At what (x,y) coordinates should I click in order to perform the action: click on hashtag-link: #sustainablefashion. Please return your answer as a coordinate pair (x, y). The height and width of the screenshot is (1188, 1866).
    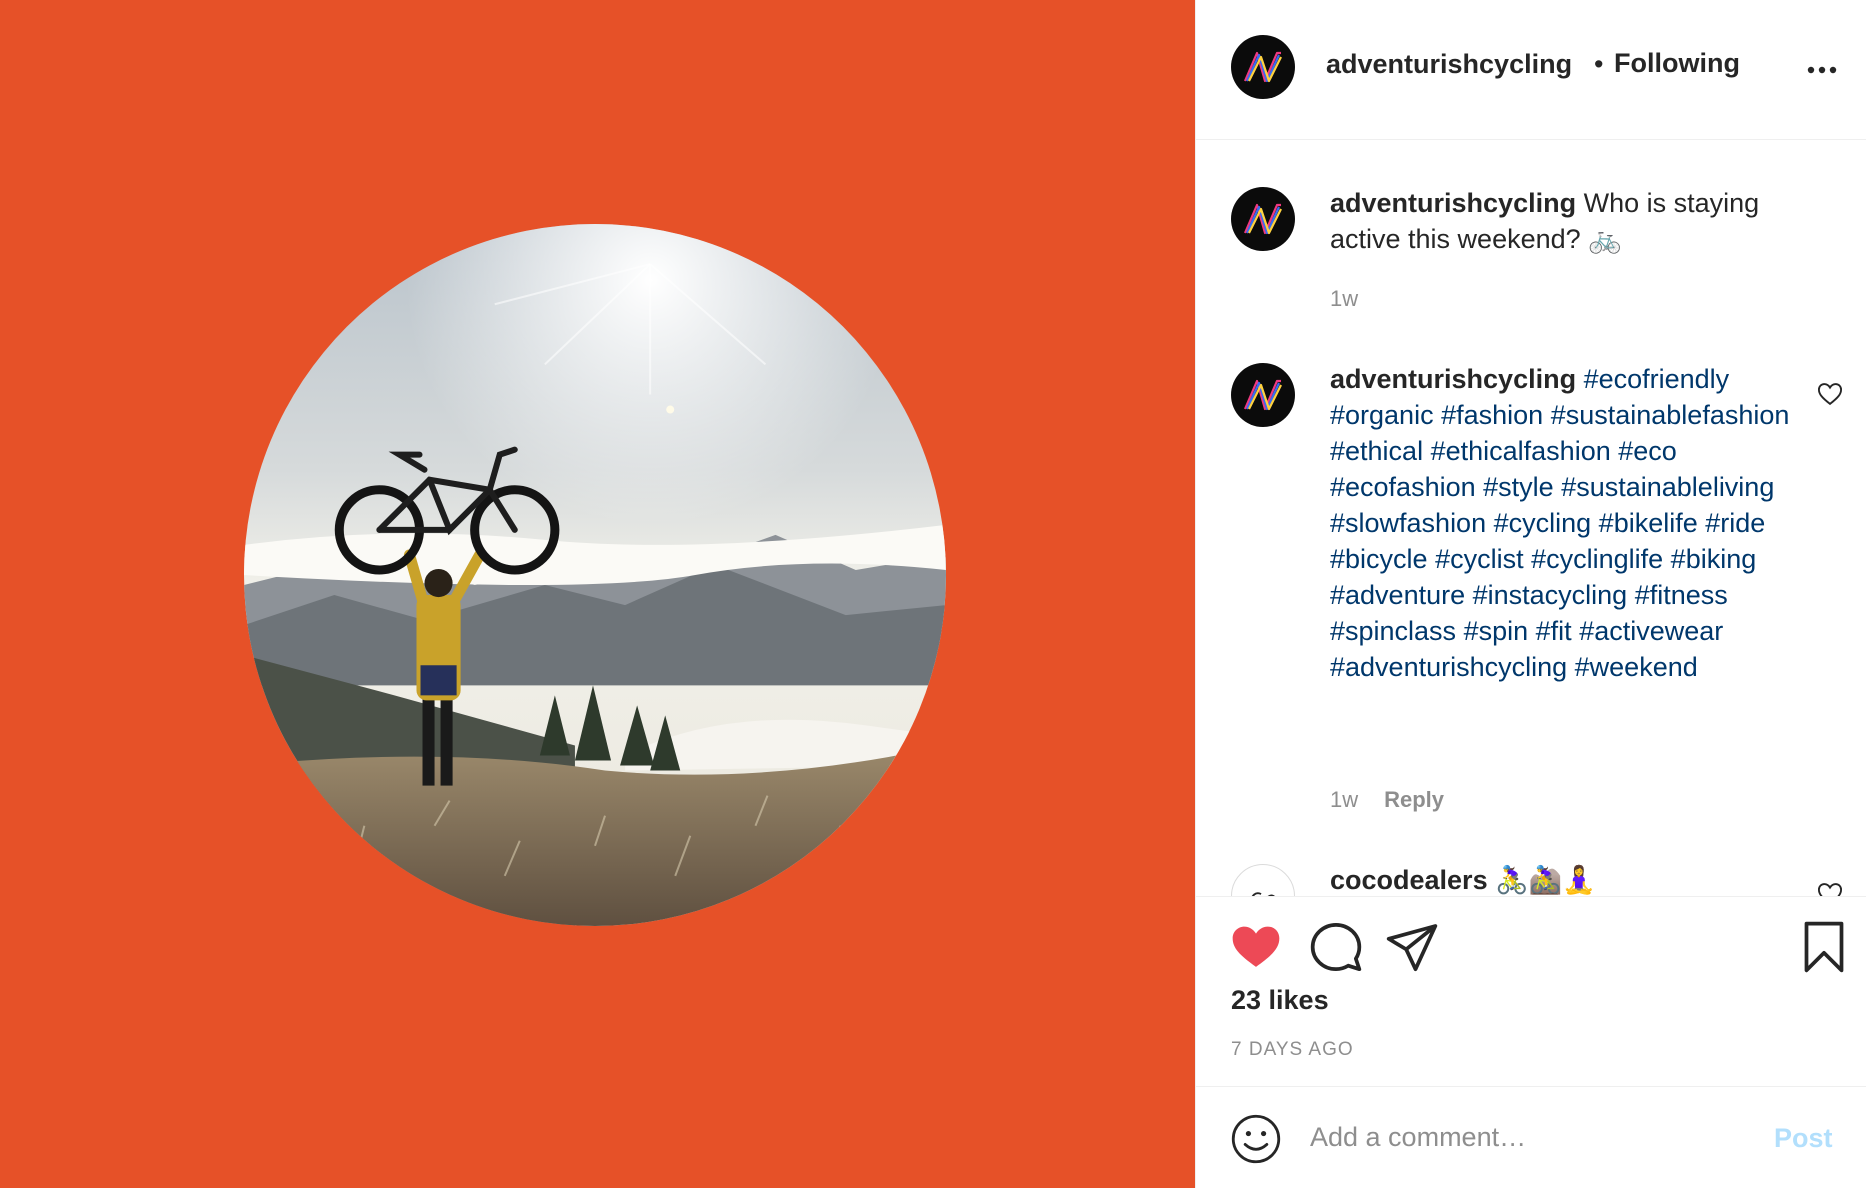
    Looking at the image, I should click on (1670, 415).